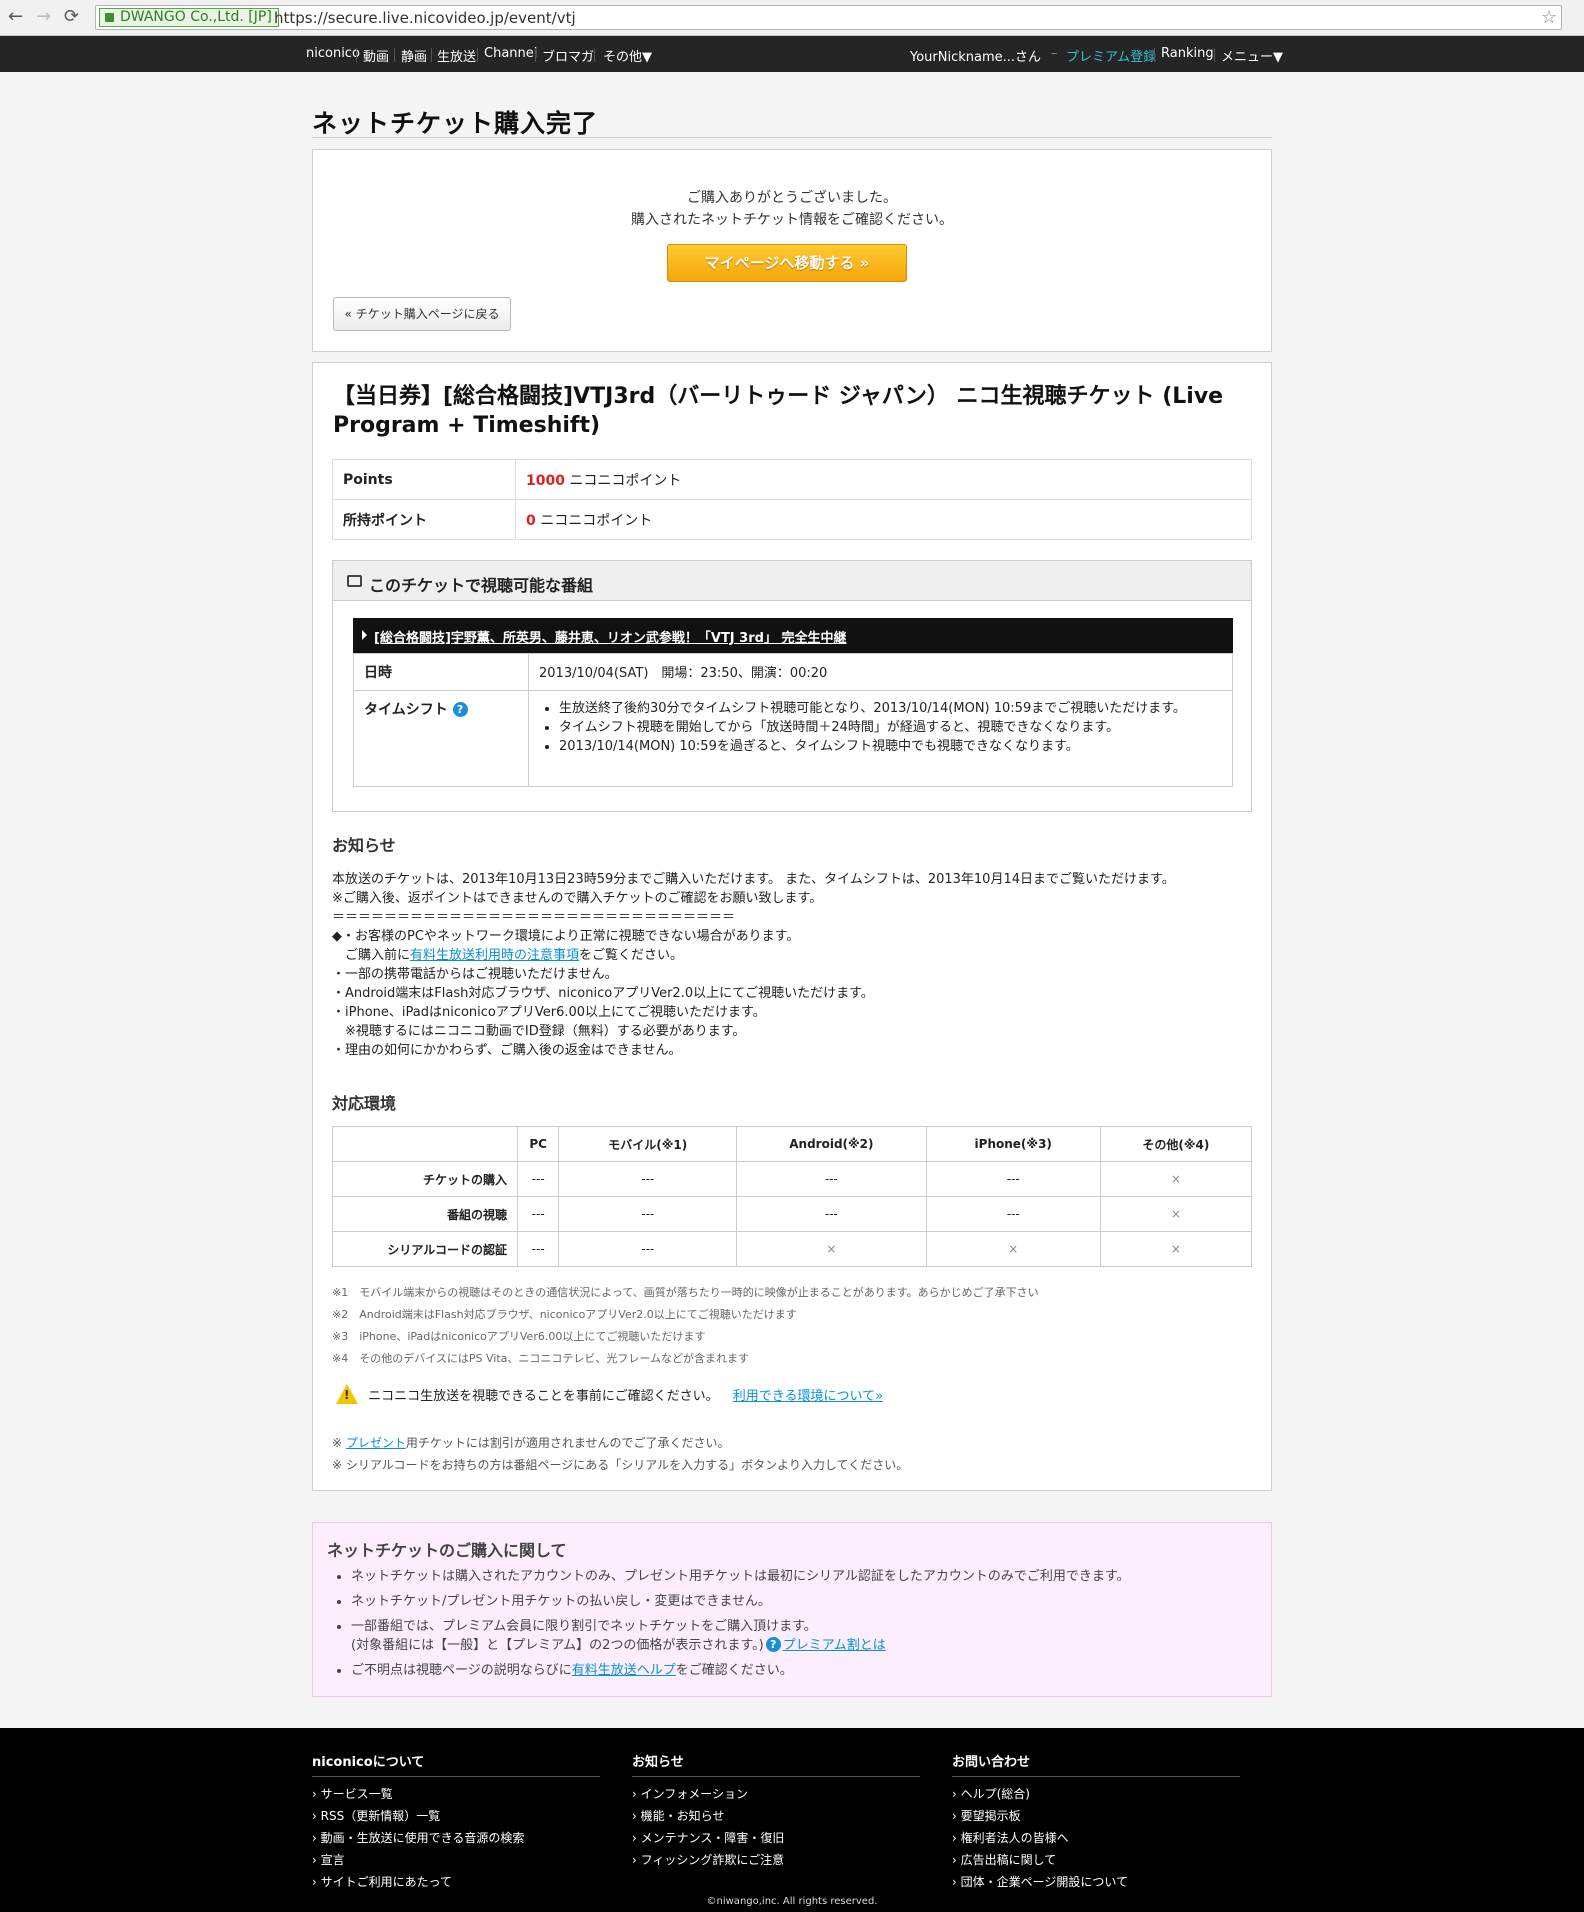 The image size is (1584, 1912). What do you see at coordinates (538, 1144) in the screenshot?
I see `column-header: PC` at bounding box center [538, 1144].